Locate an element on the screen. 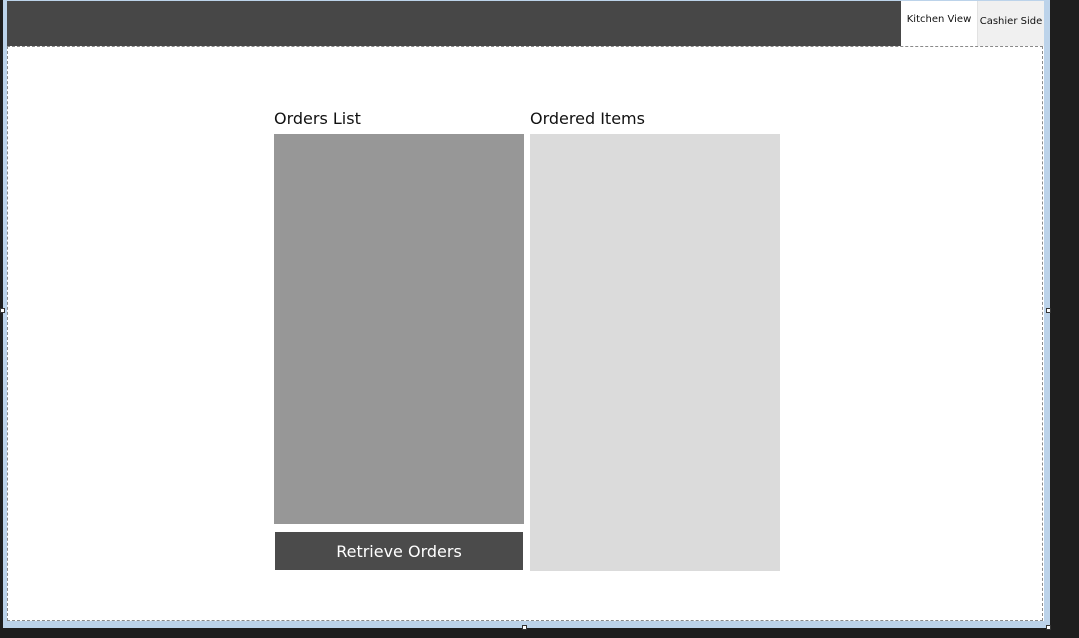 The width and height of the screenshot is (1079, 638). retrieve-orders-button-label: Retrieve Orders is located at coordinates (399, 551).